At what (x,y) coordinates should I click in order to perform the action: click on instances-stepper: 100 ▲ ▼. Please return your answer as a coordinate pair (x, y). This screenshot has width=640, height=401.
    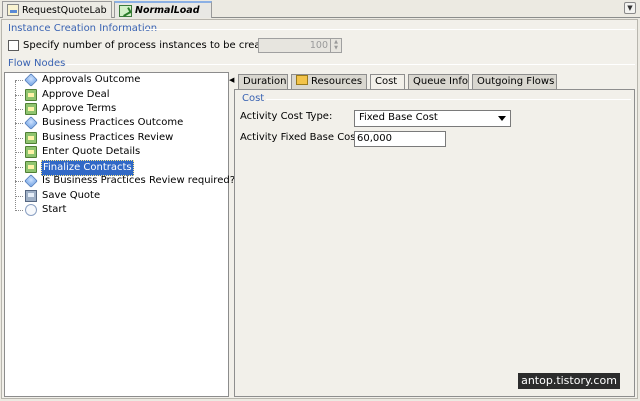
    Looking at the image, I should click on (300, 45).